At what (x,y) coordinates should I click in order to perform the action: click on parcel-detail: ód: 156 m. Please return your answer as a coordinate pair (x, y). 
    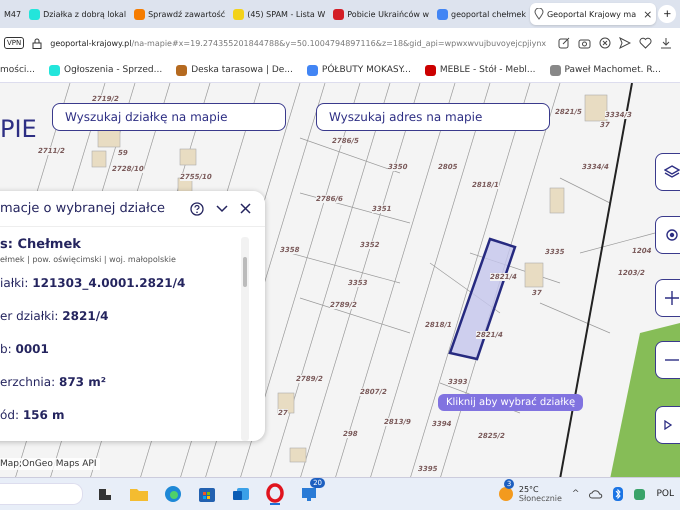
    Looking at the image, I should click on (33, 416).